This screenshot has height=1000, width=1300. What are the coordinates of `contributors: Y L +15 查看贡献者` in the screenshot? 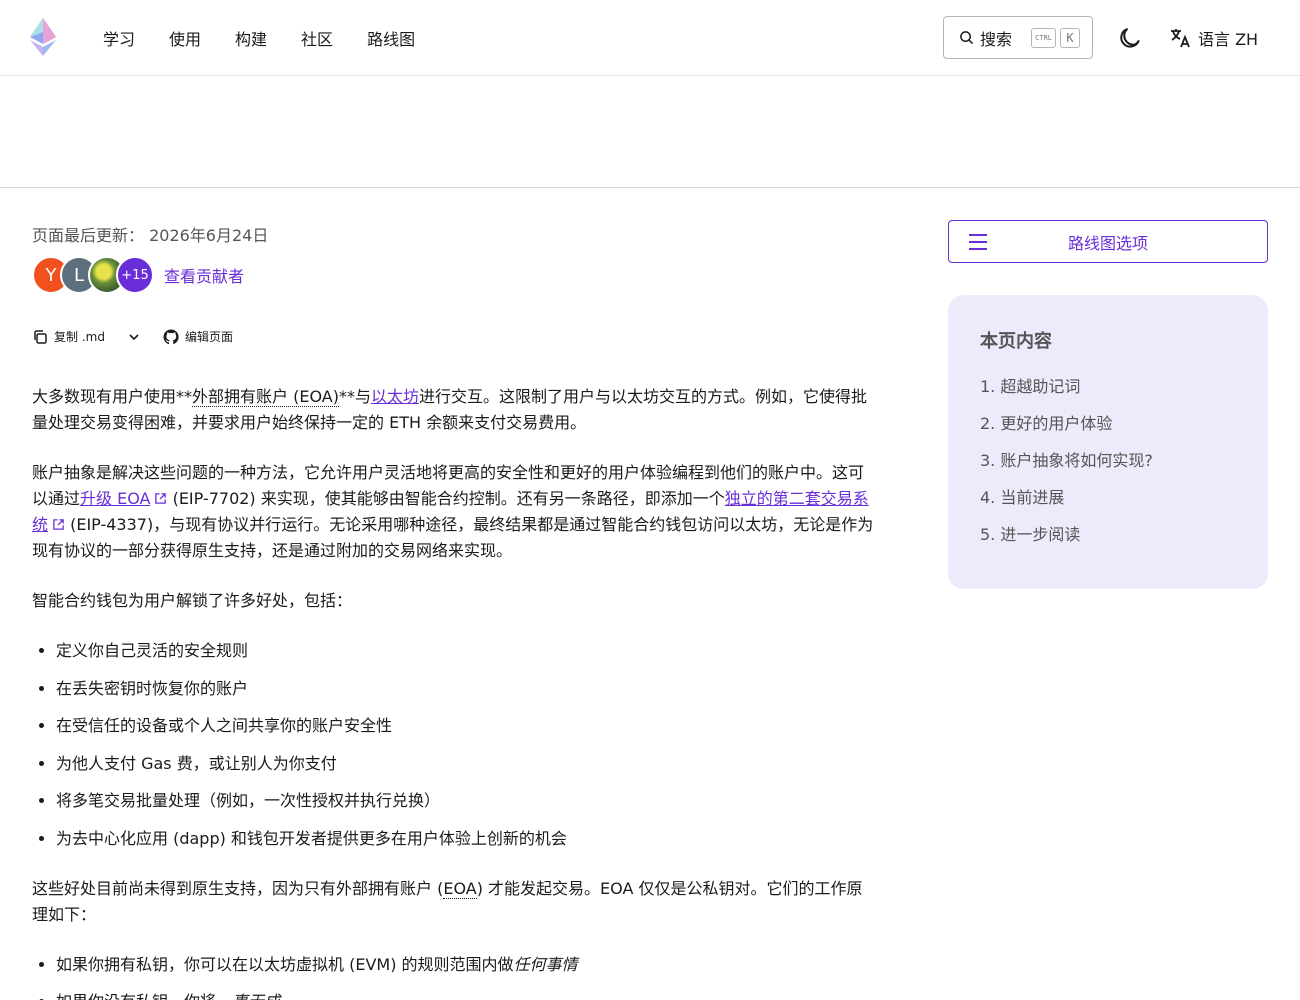 It's located at (138, 275).